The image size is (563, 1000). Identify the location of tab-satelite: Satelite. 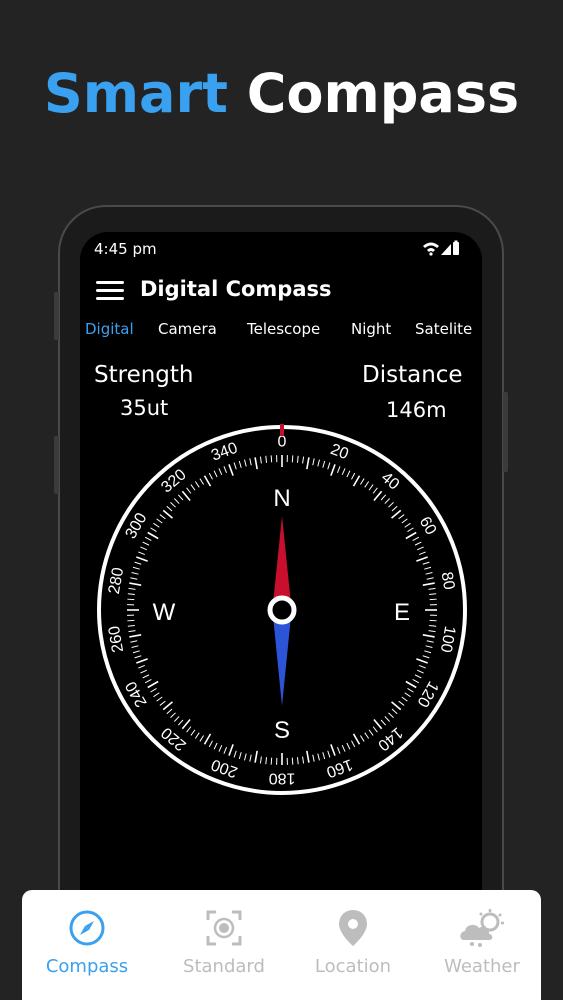
(443, 329).